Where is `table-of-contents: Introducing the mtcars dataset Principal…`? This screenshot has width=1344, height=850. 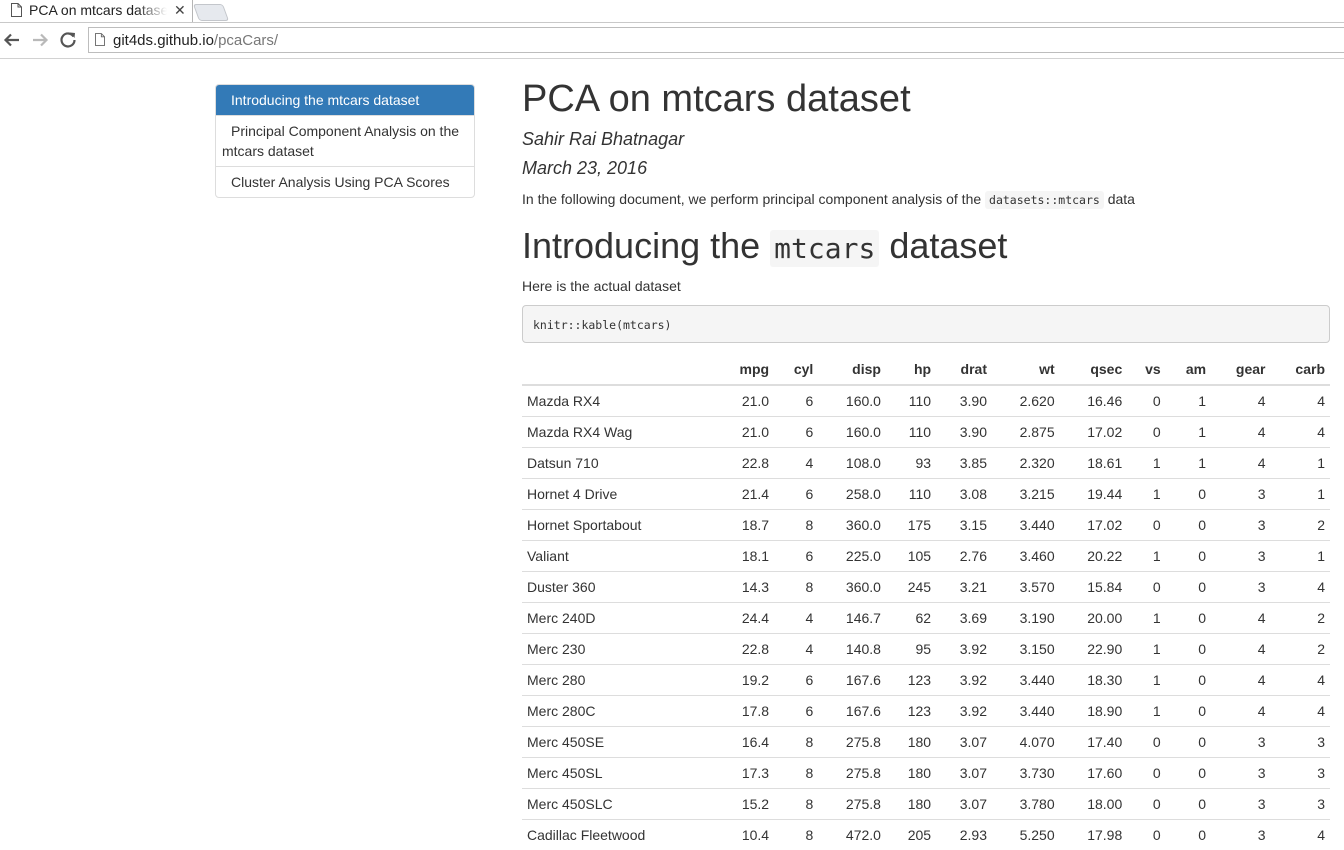 table-of-contents: Introducing the mtcars dataset Principal… is located at coordinates (345, 141).